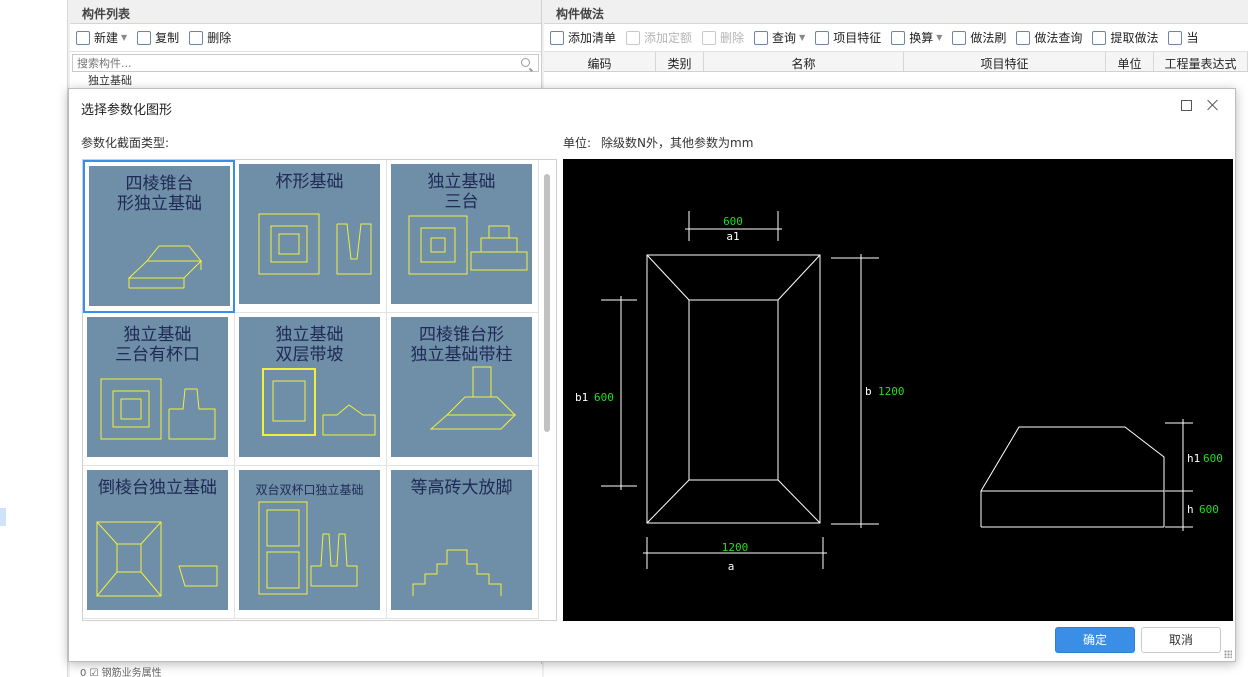 The image size is (1248, 677). I want to click on method-toolbar-button-2: 删除, so click(723, 37).